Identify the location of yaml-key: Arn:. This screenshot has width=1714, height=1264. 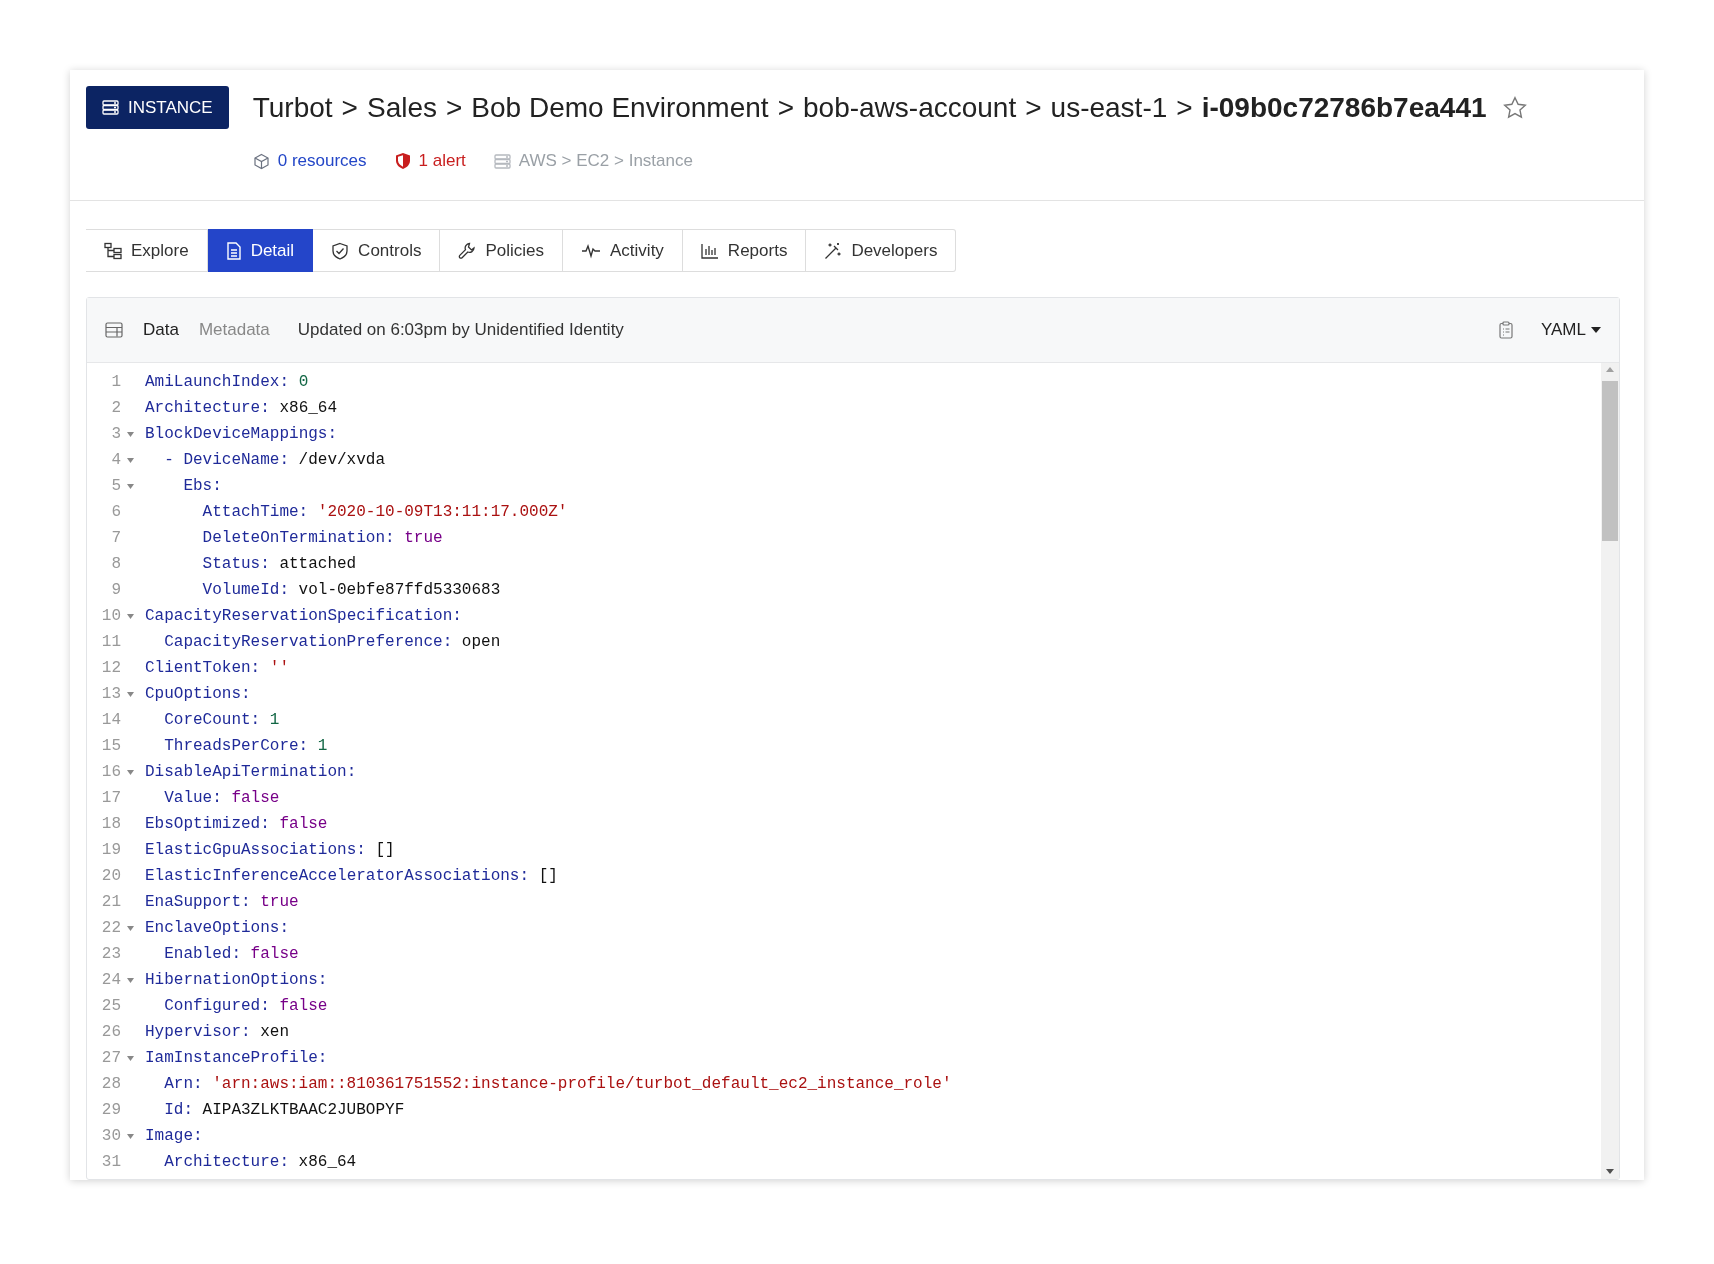
(183, 1084).